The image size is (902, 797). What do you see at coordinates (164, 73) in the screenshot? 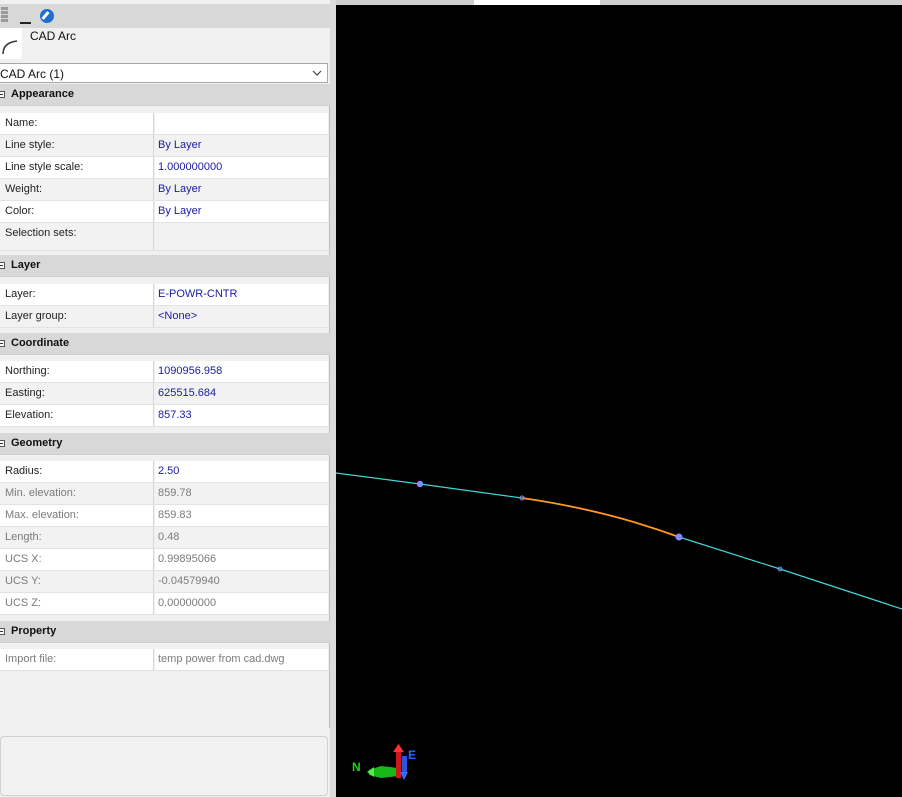
I see `object-selector-dropdown: CAD Arc (1)` at bounding box center [164, 73].